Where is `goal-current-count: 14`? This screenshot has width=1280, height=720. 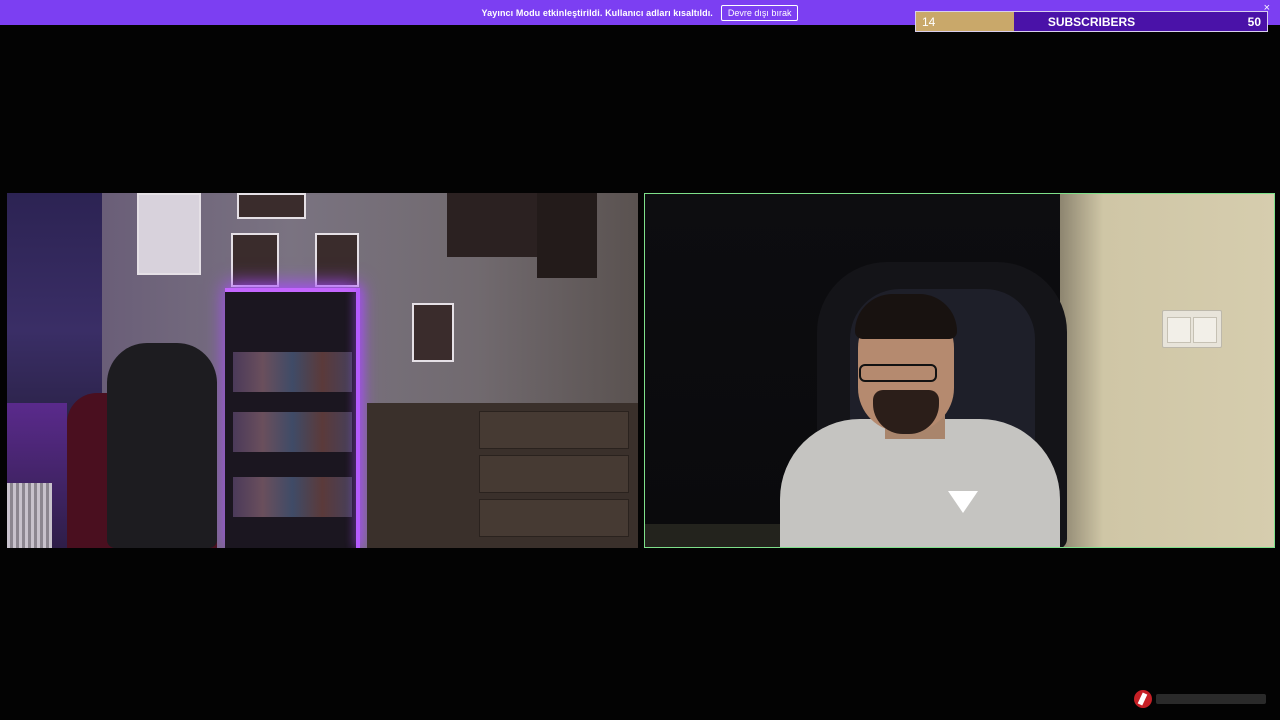
goal-current-count: 14 is located at coordinates (929, 21).